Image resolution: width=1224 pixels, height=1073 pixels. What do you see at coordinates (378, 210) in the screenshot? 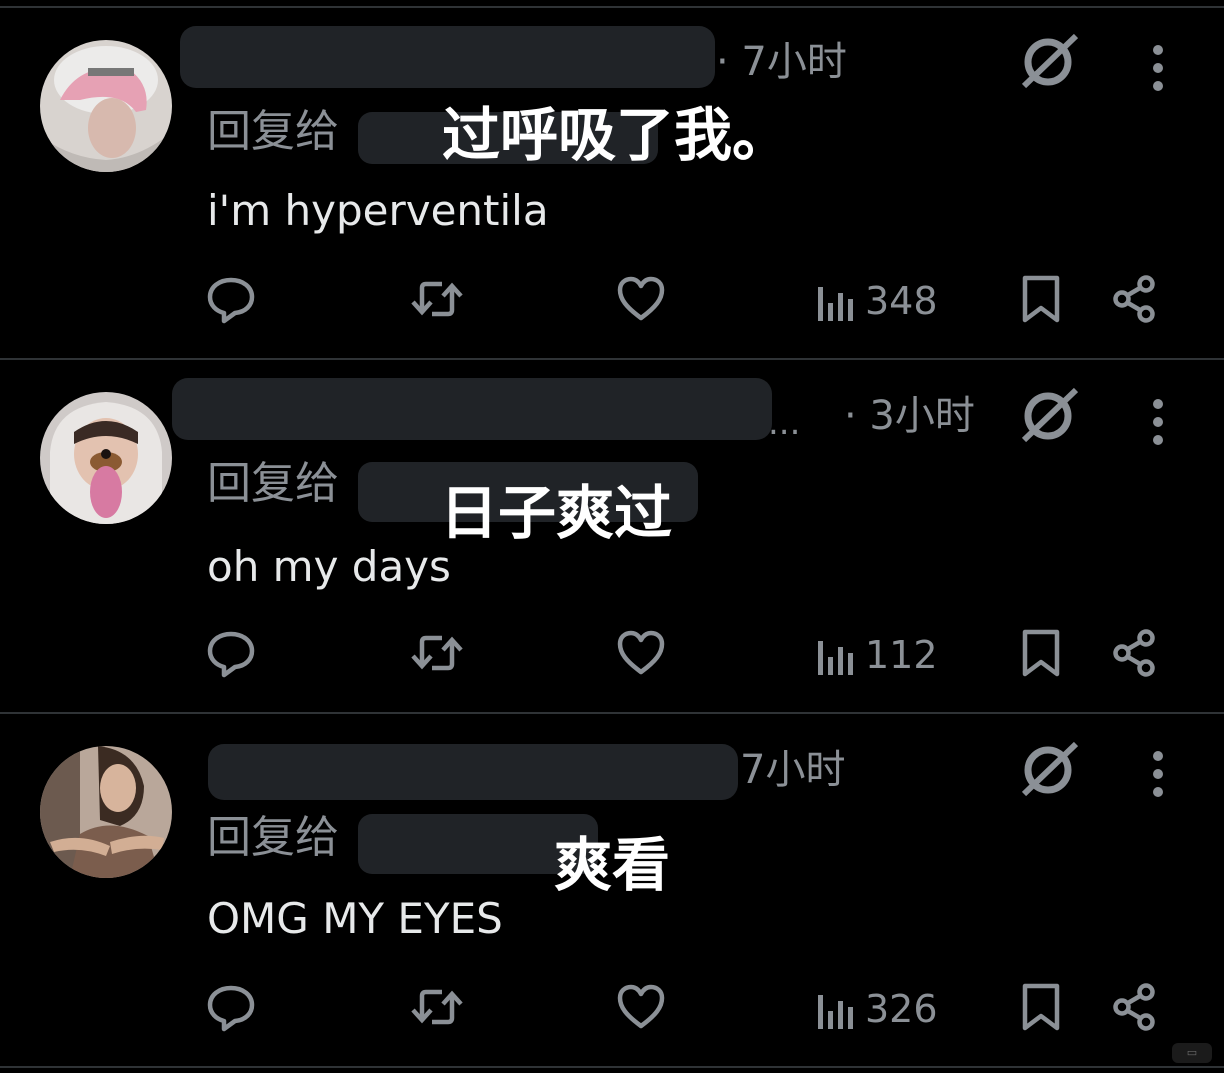
I see `post-text: i'm hyperventila` at bounding box center [378, 210].